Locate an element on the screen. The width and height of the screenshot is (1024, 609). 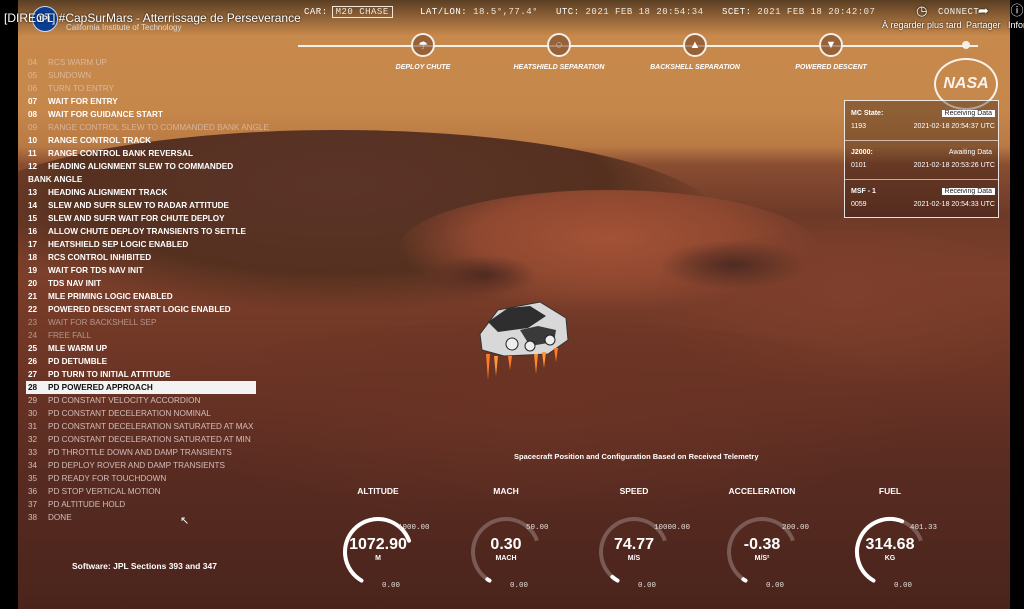
milestone-label: POWERED DESCENT is located at coordinates (831, 67).